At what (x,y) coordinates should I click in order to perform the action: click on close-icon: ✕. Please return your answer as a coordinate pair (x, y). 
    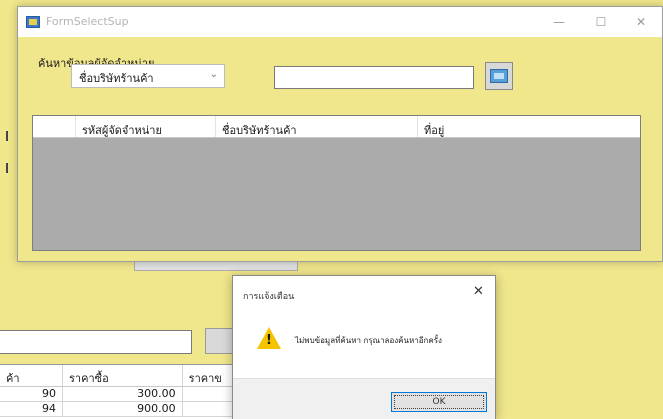
    Looking at the image, I should click on (478, 291).